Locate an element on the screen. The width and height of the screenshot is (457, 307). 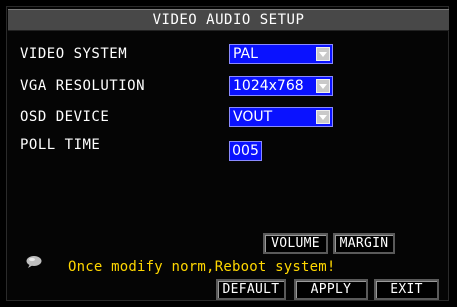
reboot-hint-text: Once modify norm,Reboot system! is located at coordinates (202, 267).